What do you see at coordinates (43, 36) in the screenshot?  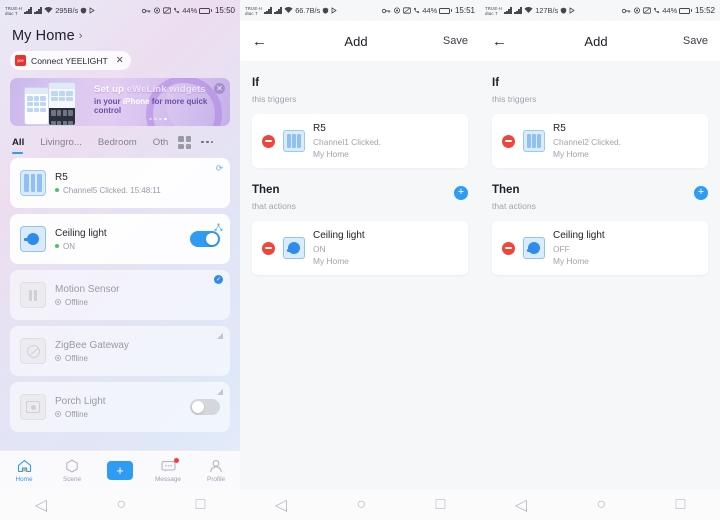 I see `page-title: My Home` at bounding box center [43, 36].